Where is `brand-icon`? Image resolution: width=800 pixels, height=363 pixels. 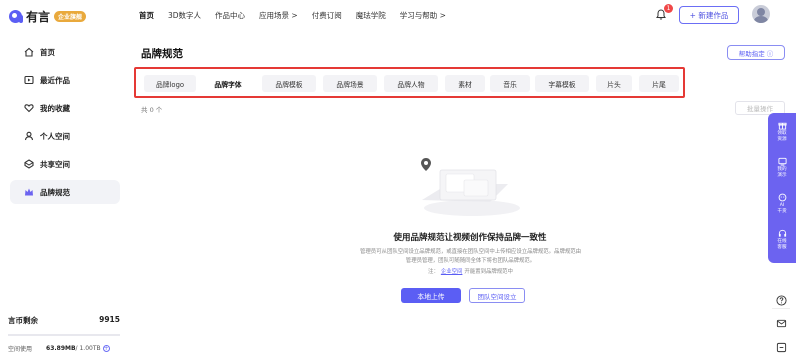
brand-icon is located at coordinates (29, 192).